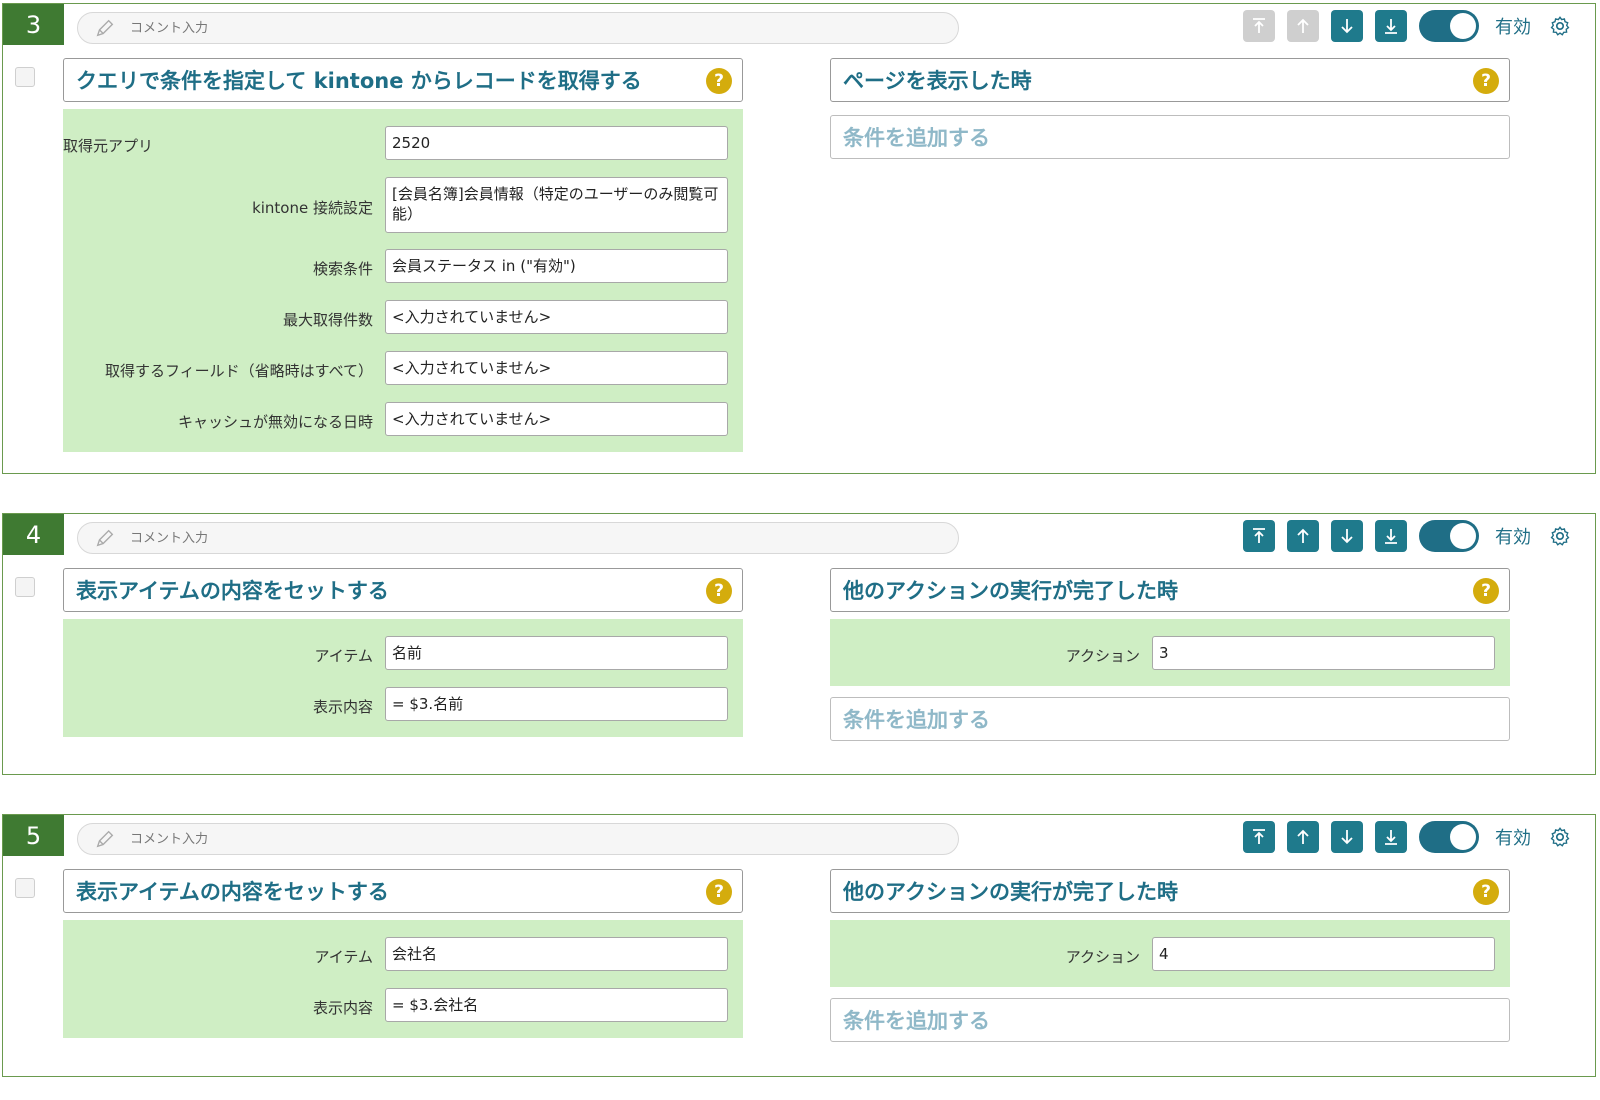 This screenshot has width=1600, height=1100. I want to click on field-value: = $3.会社名, so click(556, 1005).